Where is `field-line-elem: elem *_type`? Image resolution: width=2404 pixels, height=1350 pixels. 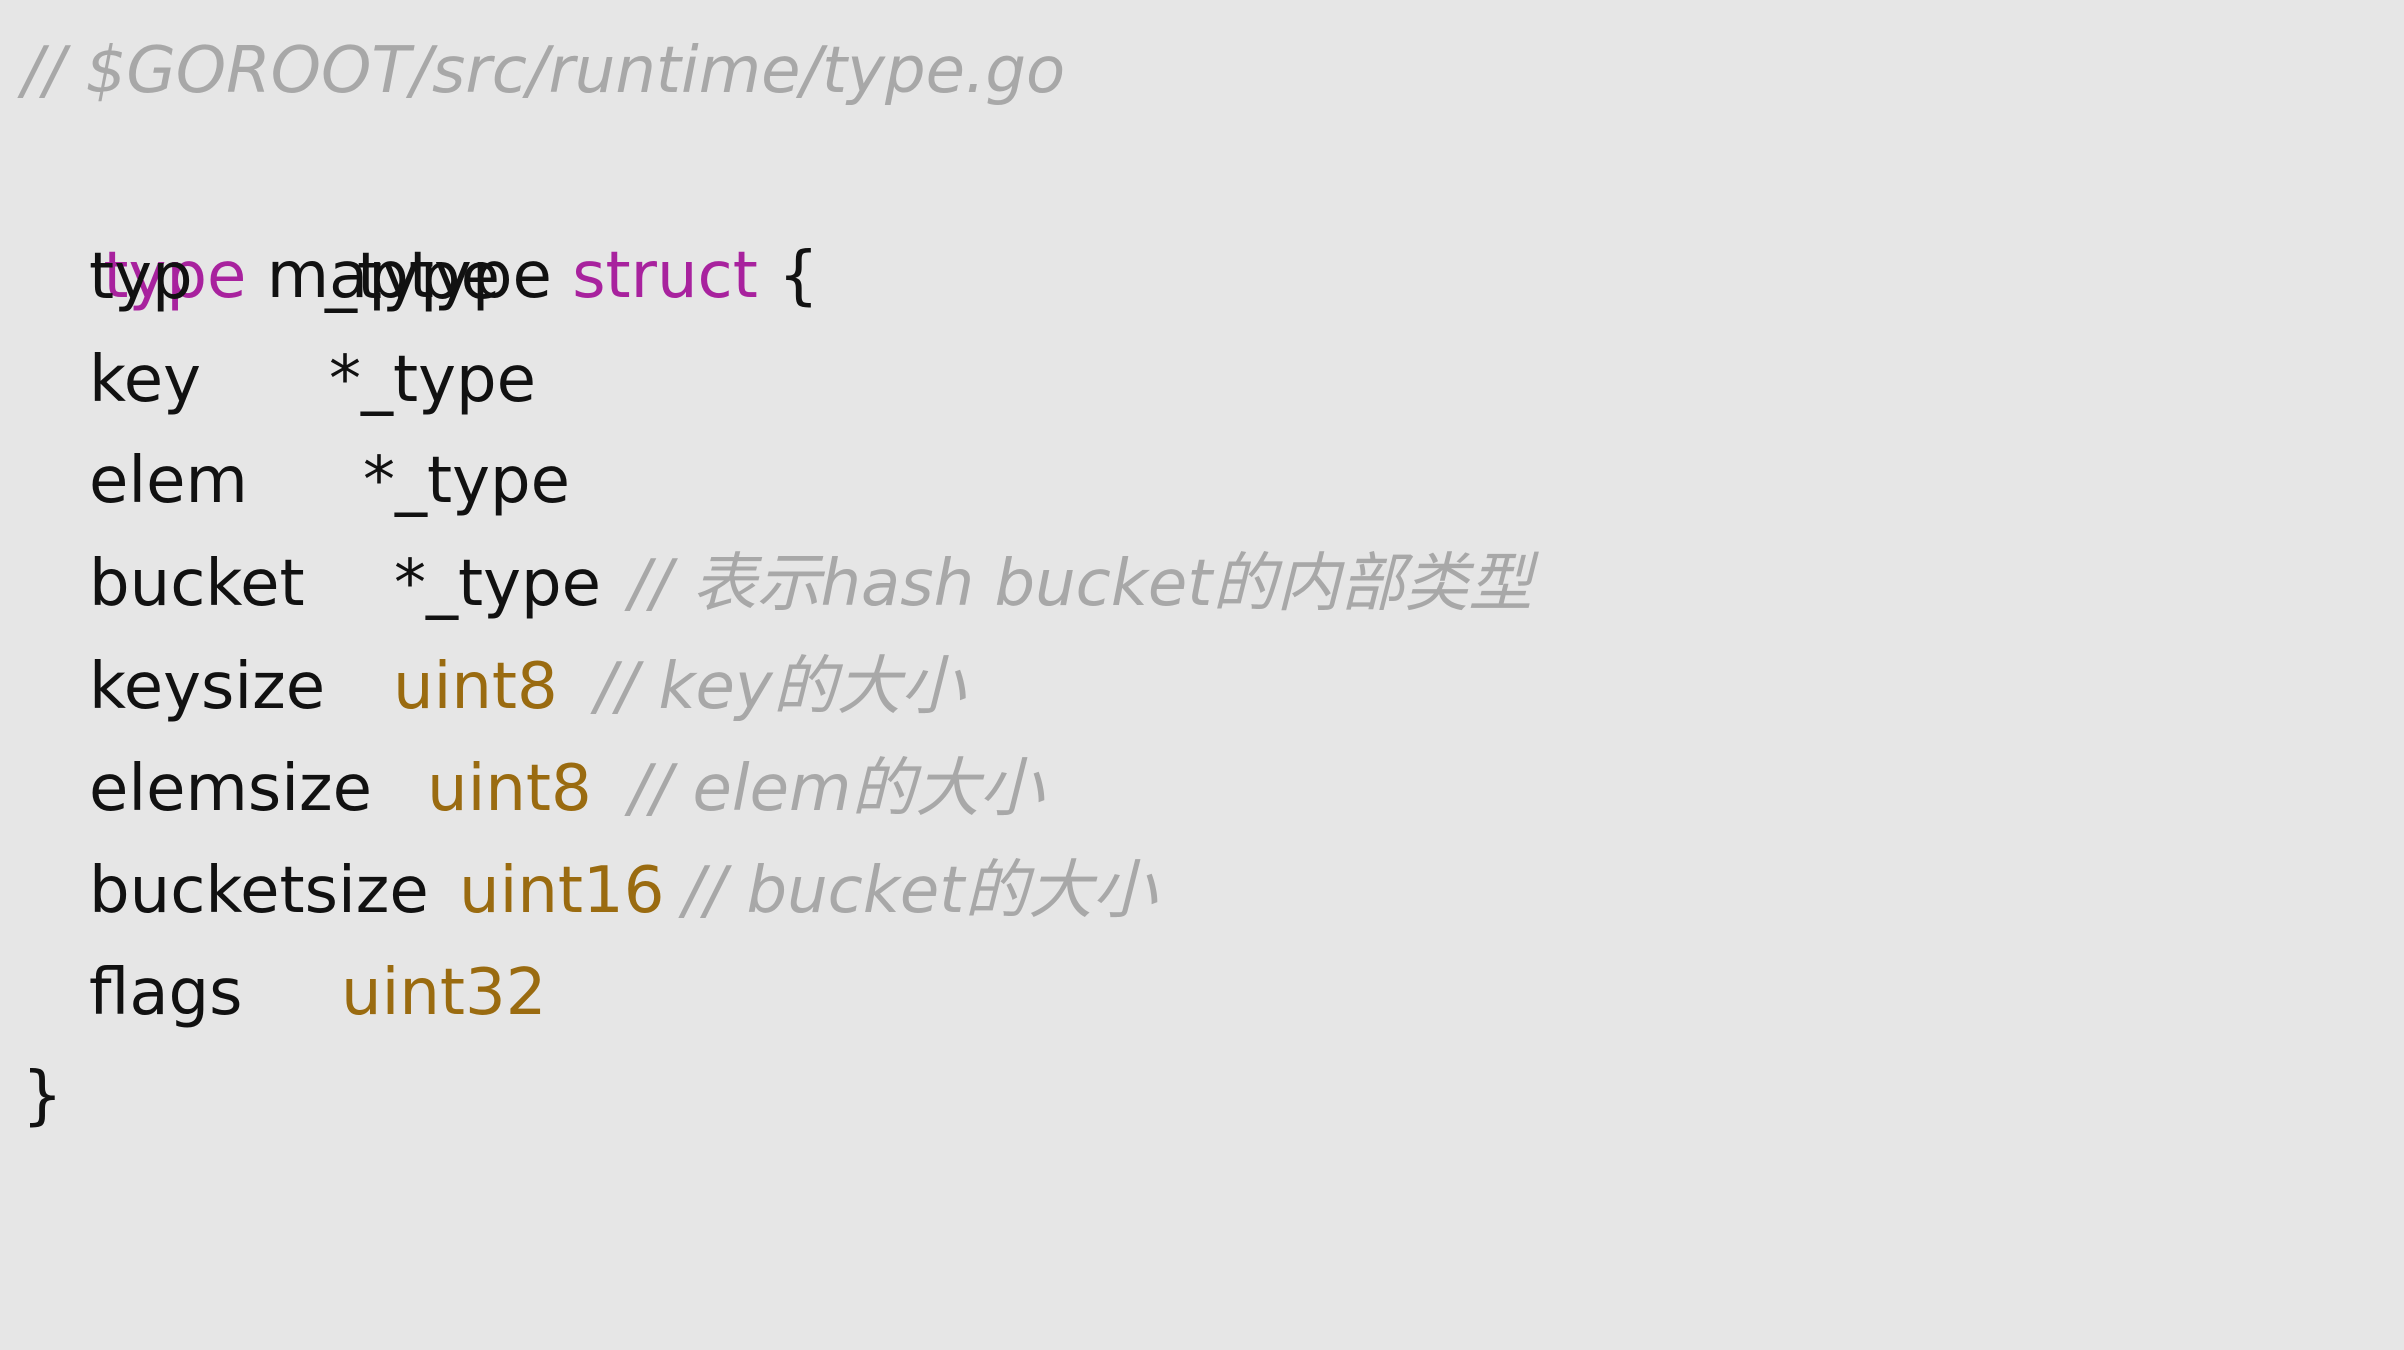 field-line-elem: elem *_type is located at coordinates (989, 481).